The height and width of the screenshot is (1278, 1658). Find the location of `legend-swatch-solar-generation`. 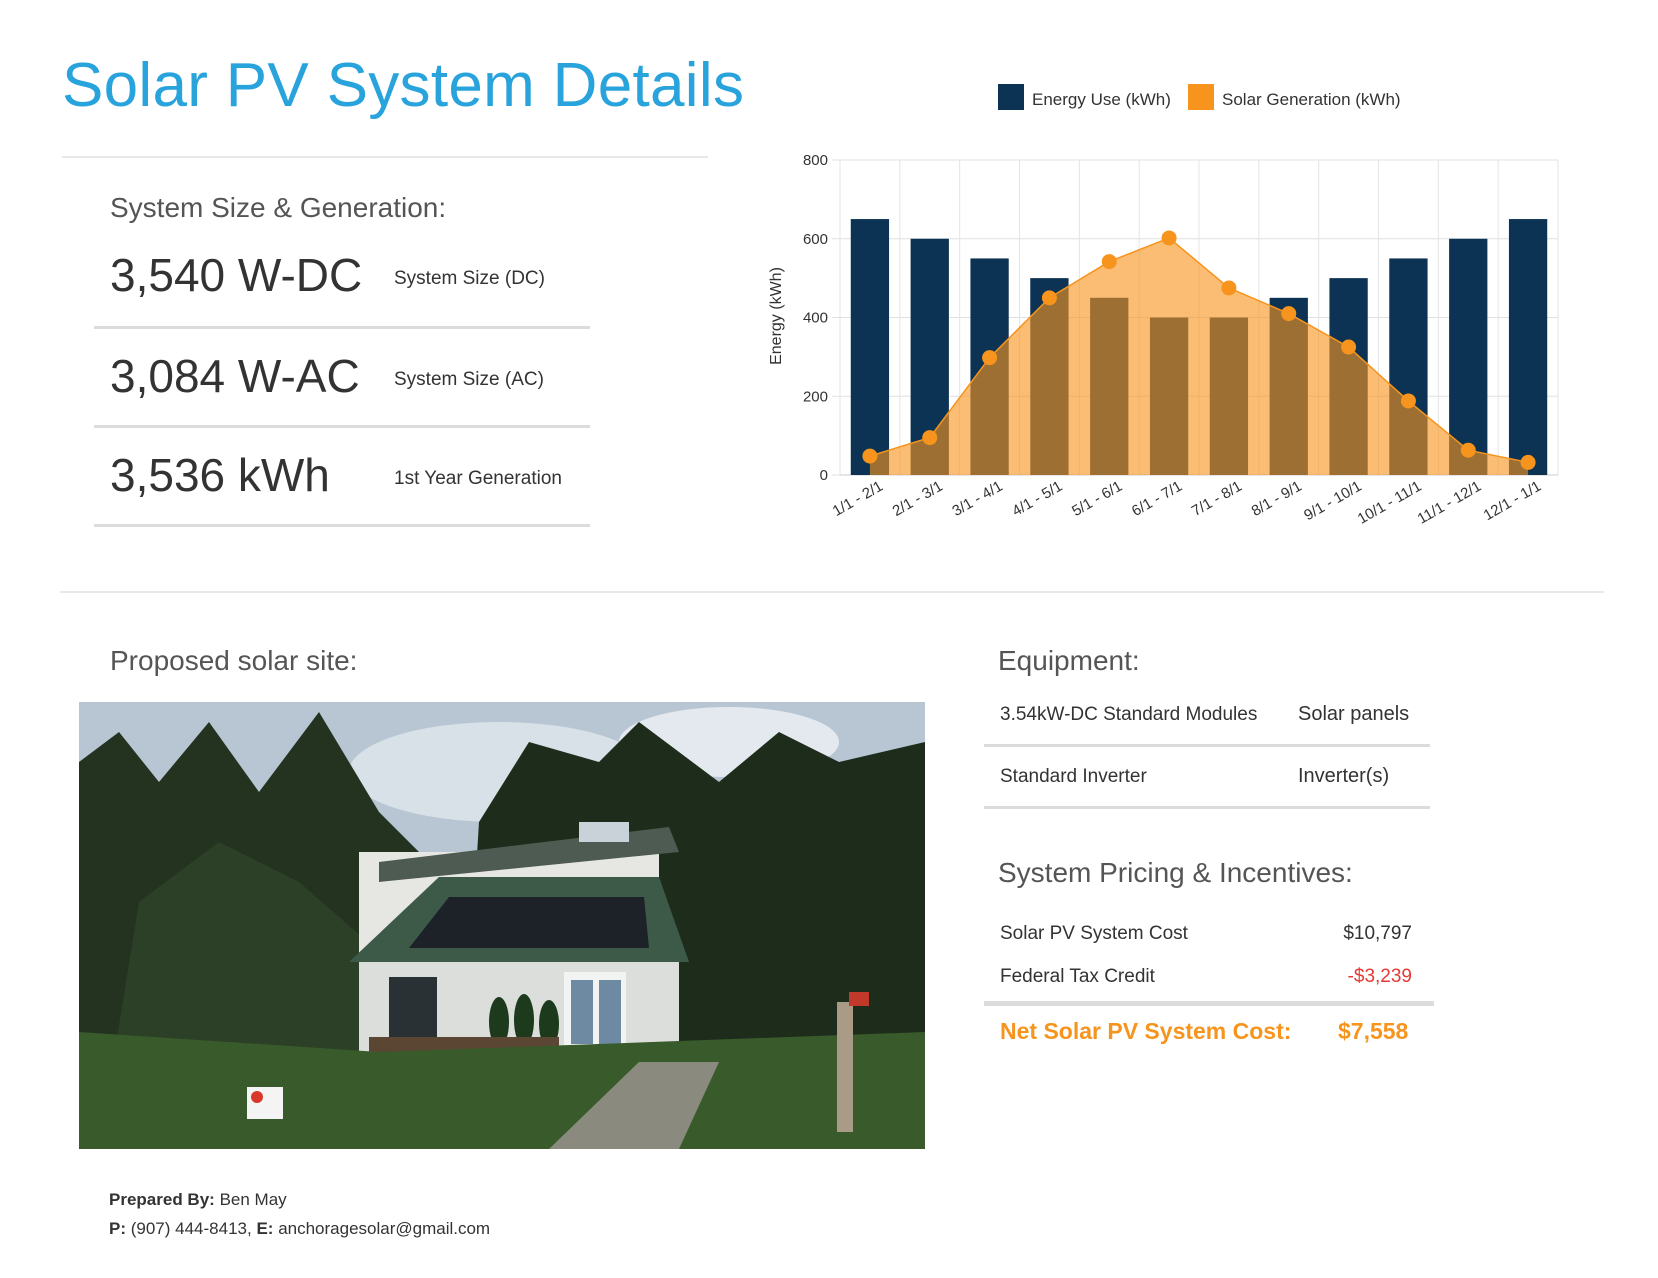

legend-swatch-solar-generation is located at coordinates (1201, 97).